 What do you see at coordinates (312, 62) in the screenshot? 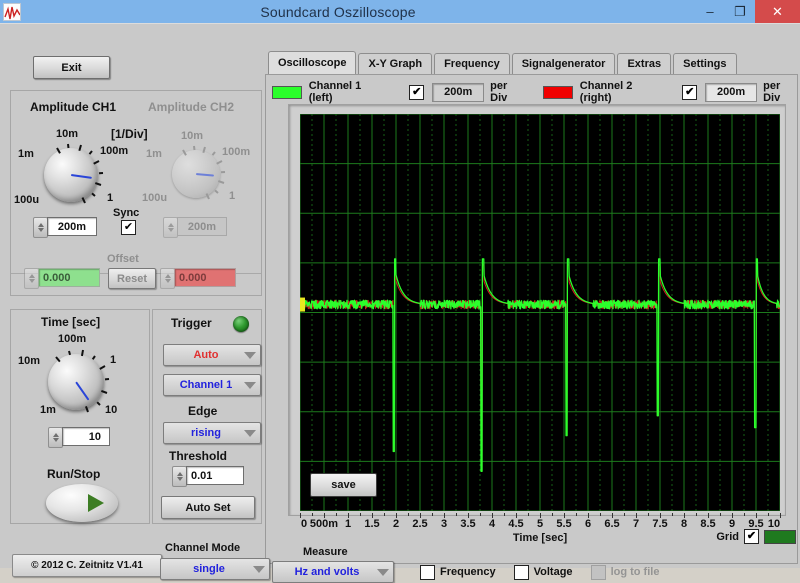
I see `tab-oscilloscope: Oscilloscope` at bounding box center [312, 62].